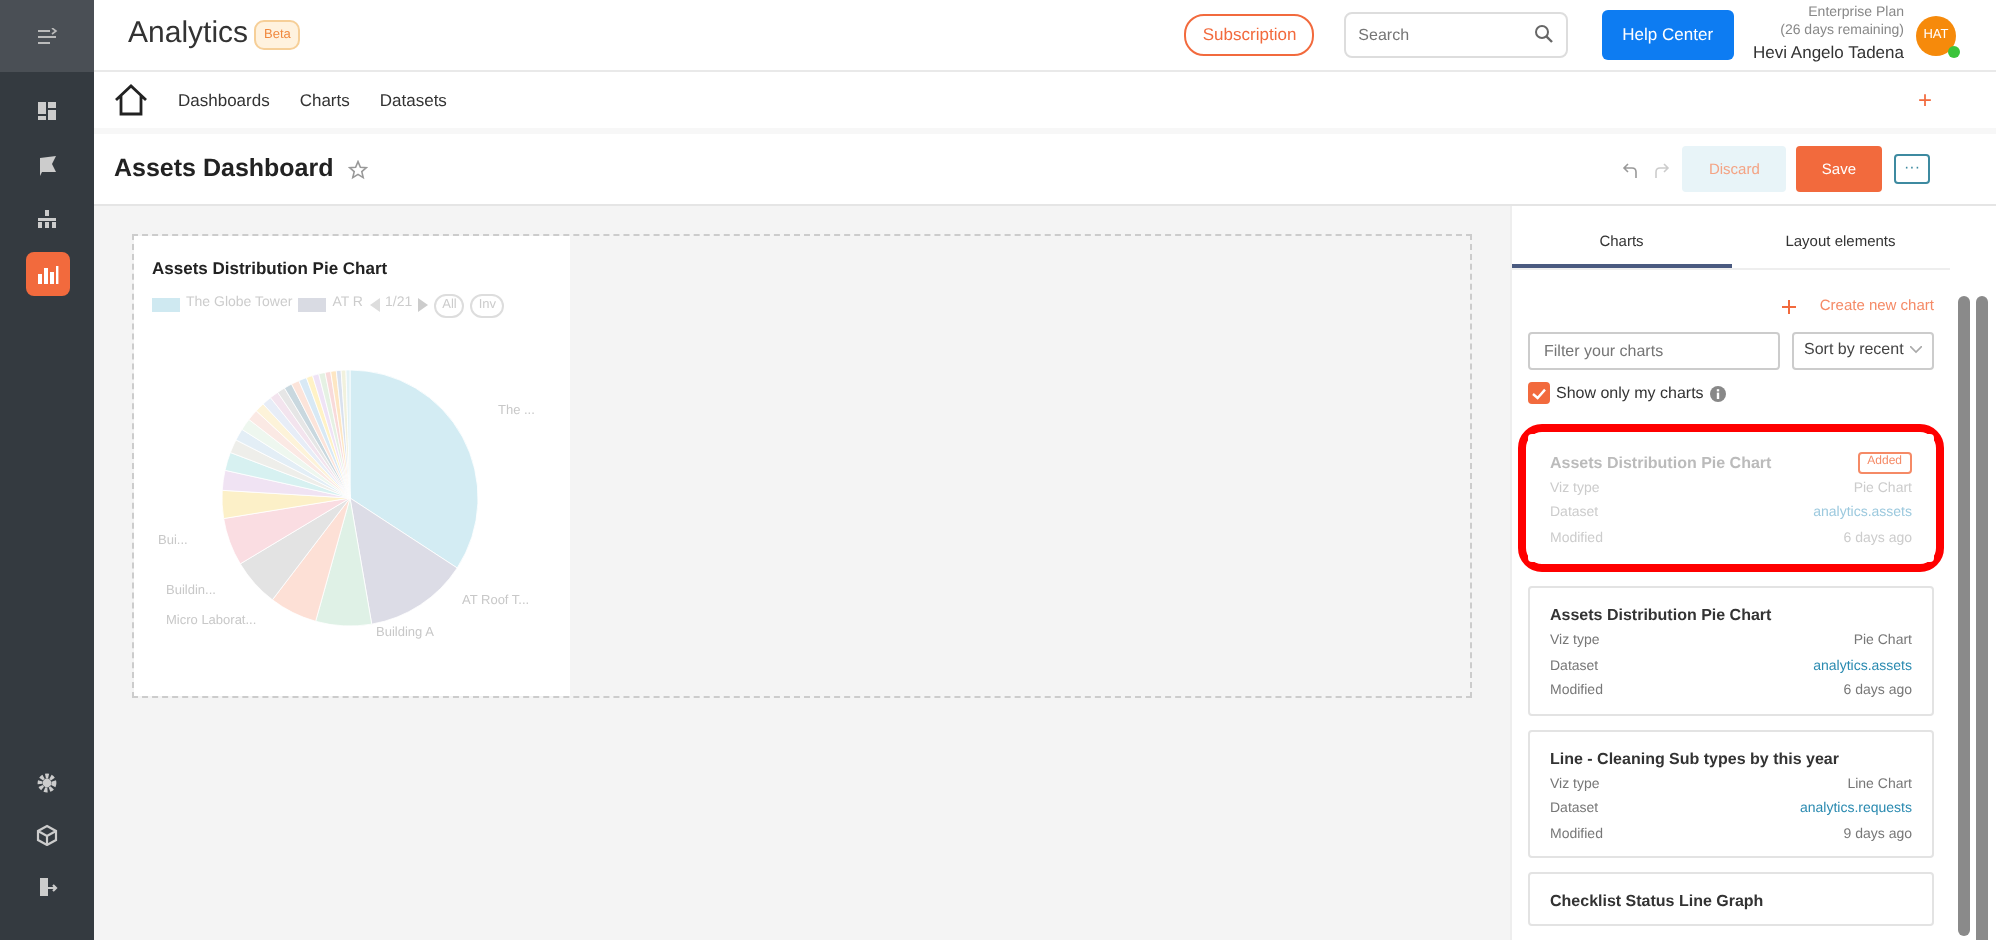 The height and width of the screenshot is (940, 1996). What do you see at coordinates (1924, 100) in the screenshot?
I see `add-menu-button: +` at bounding box center [1924, 100].